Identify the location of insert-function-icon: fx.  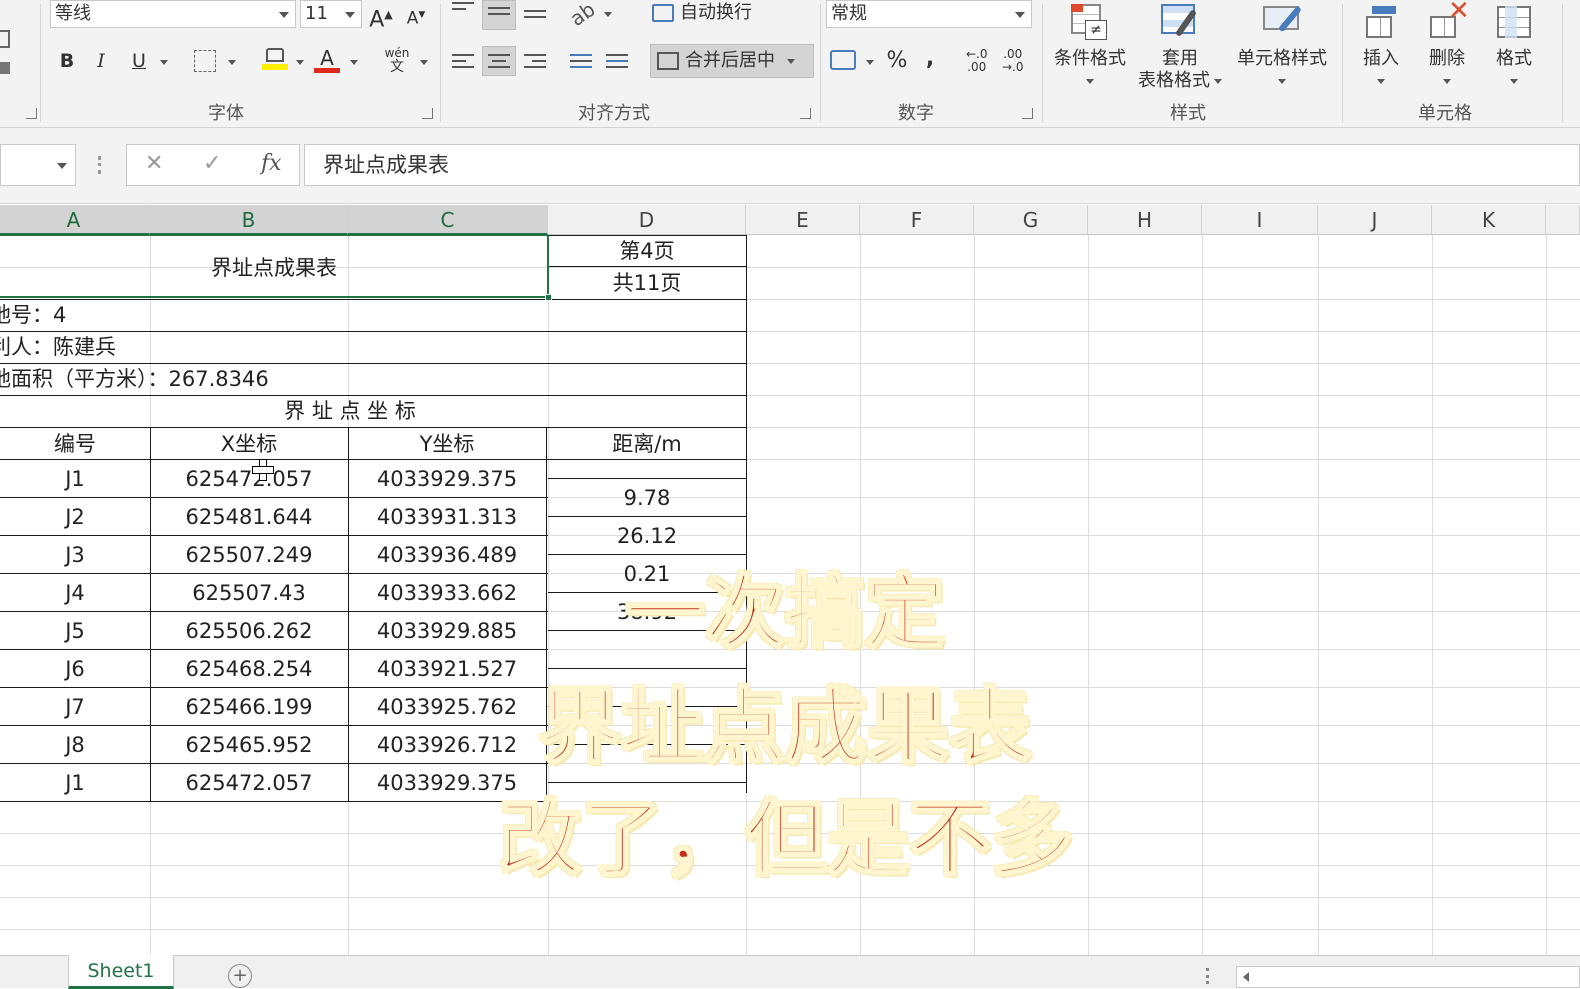
(271, 163).